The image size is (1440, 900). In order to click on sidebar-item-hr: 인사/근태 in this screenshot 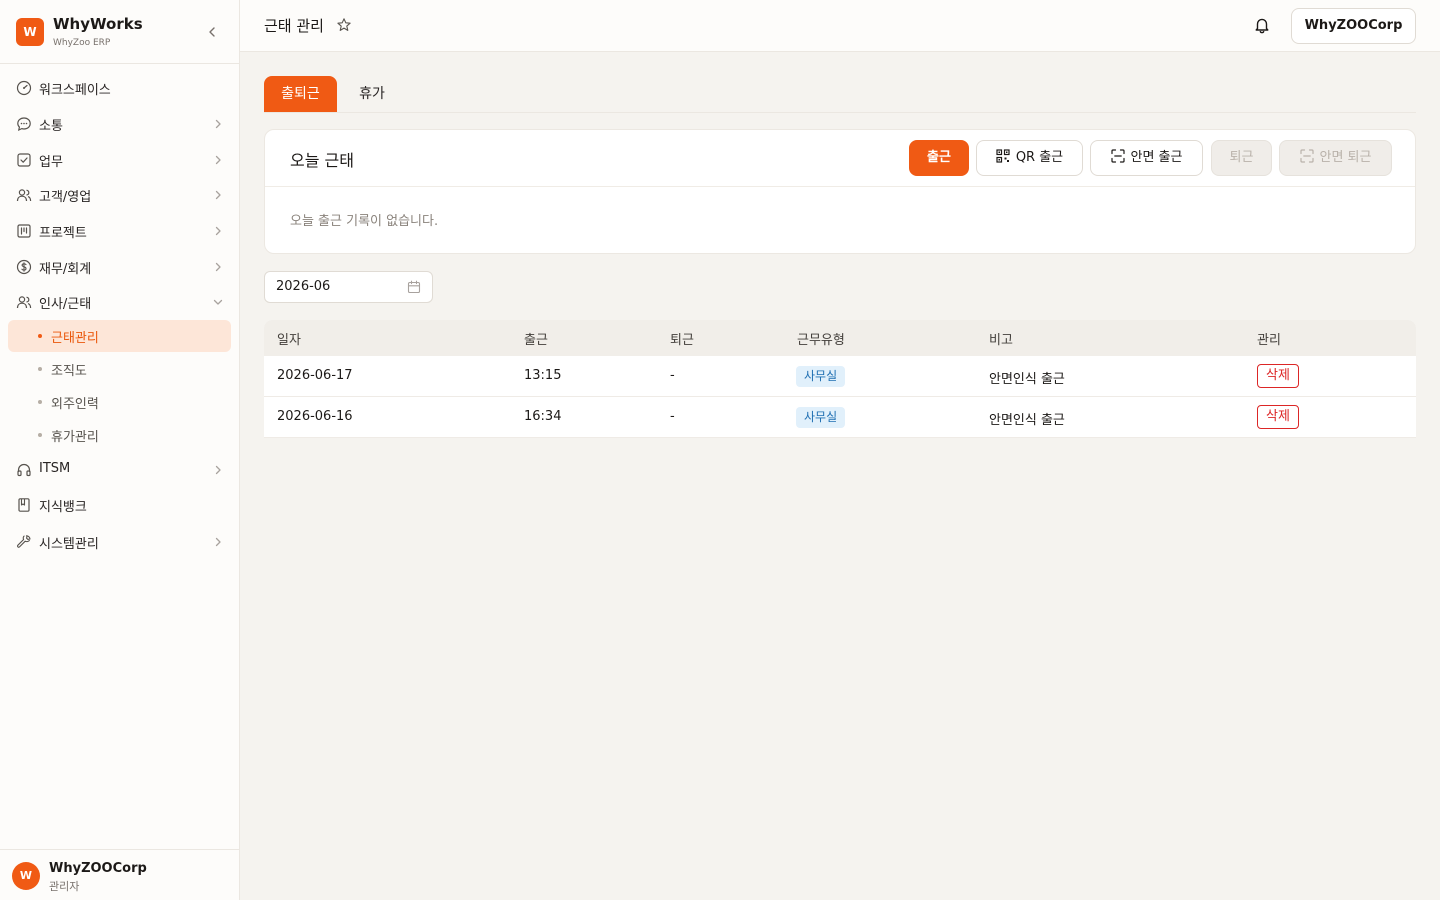, I will do `click(119, 302)`.